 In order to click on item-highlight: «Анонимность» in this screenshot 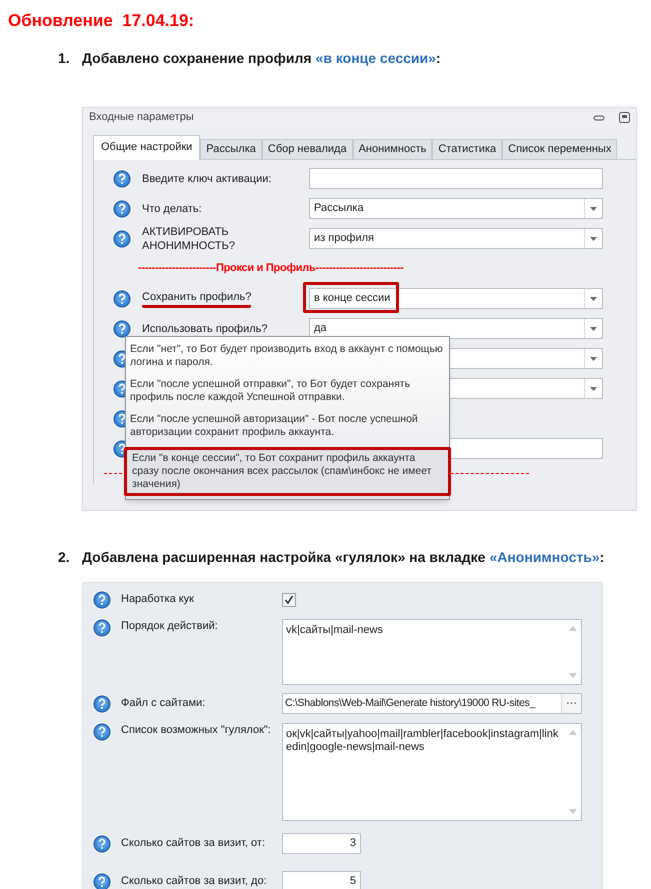, I will do `click(544, 557)`.